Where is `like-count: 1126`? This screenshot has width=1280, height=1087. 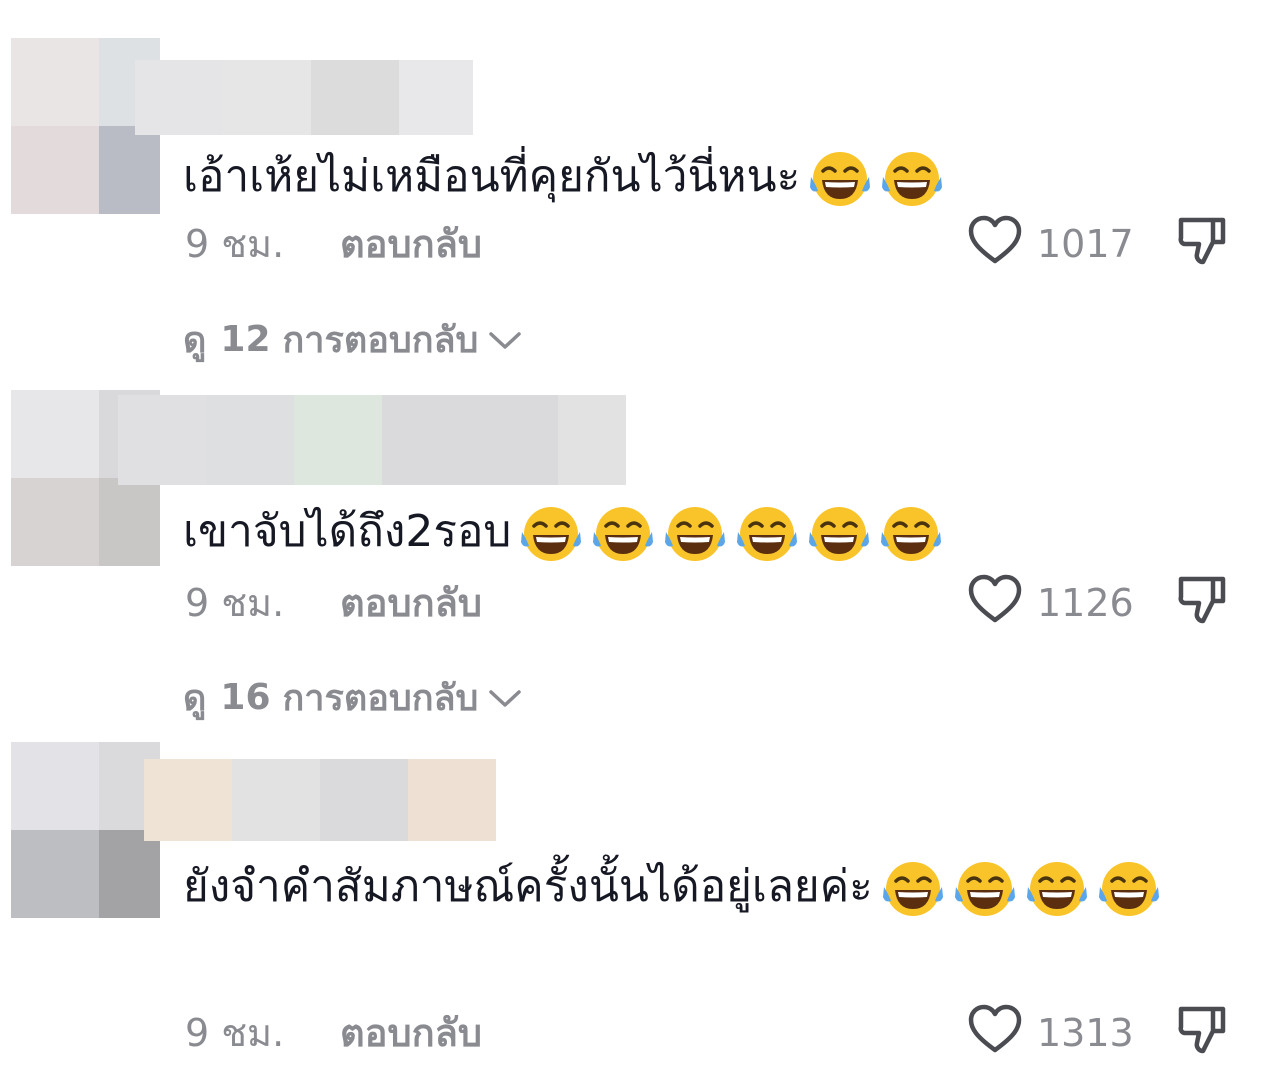
like-count: 1126 is located at coordinates (1085, 603).